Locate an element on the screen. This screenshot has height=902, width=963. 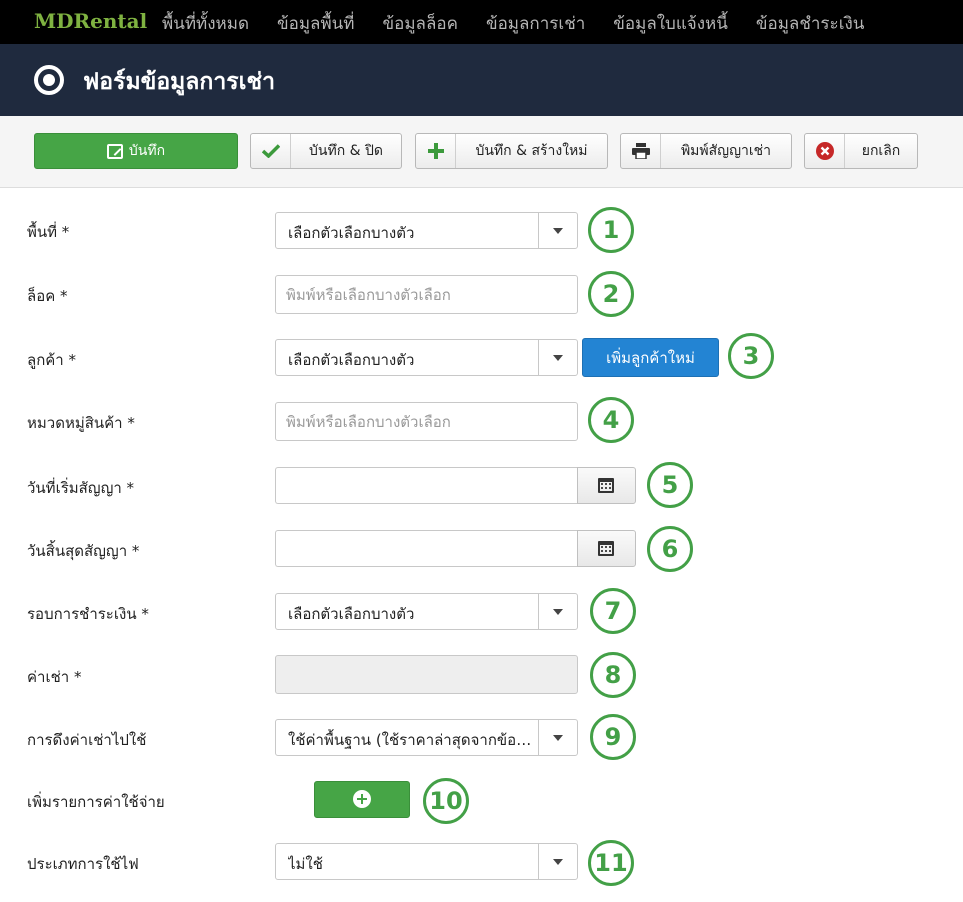
start-date-calendar-button is located at coordinates (606, 485).